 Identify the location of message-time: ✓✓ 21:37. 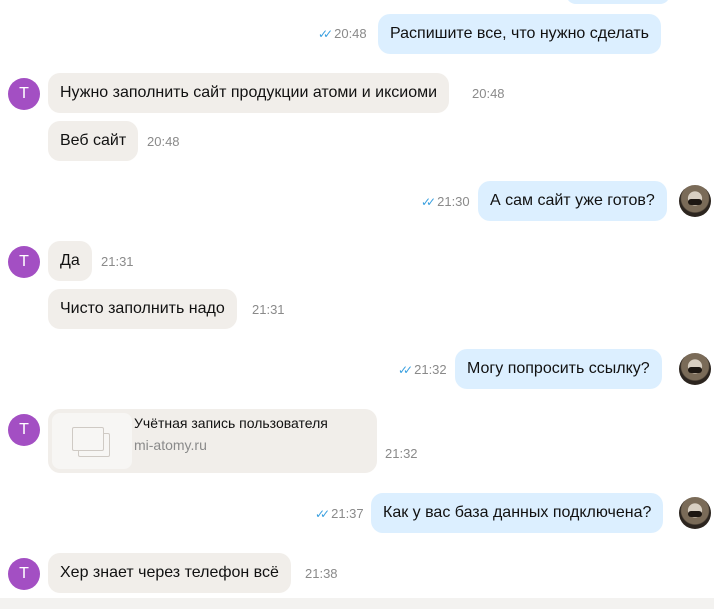
(339, 513).